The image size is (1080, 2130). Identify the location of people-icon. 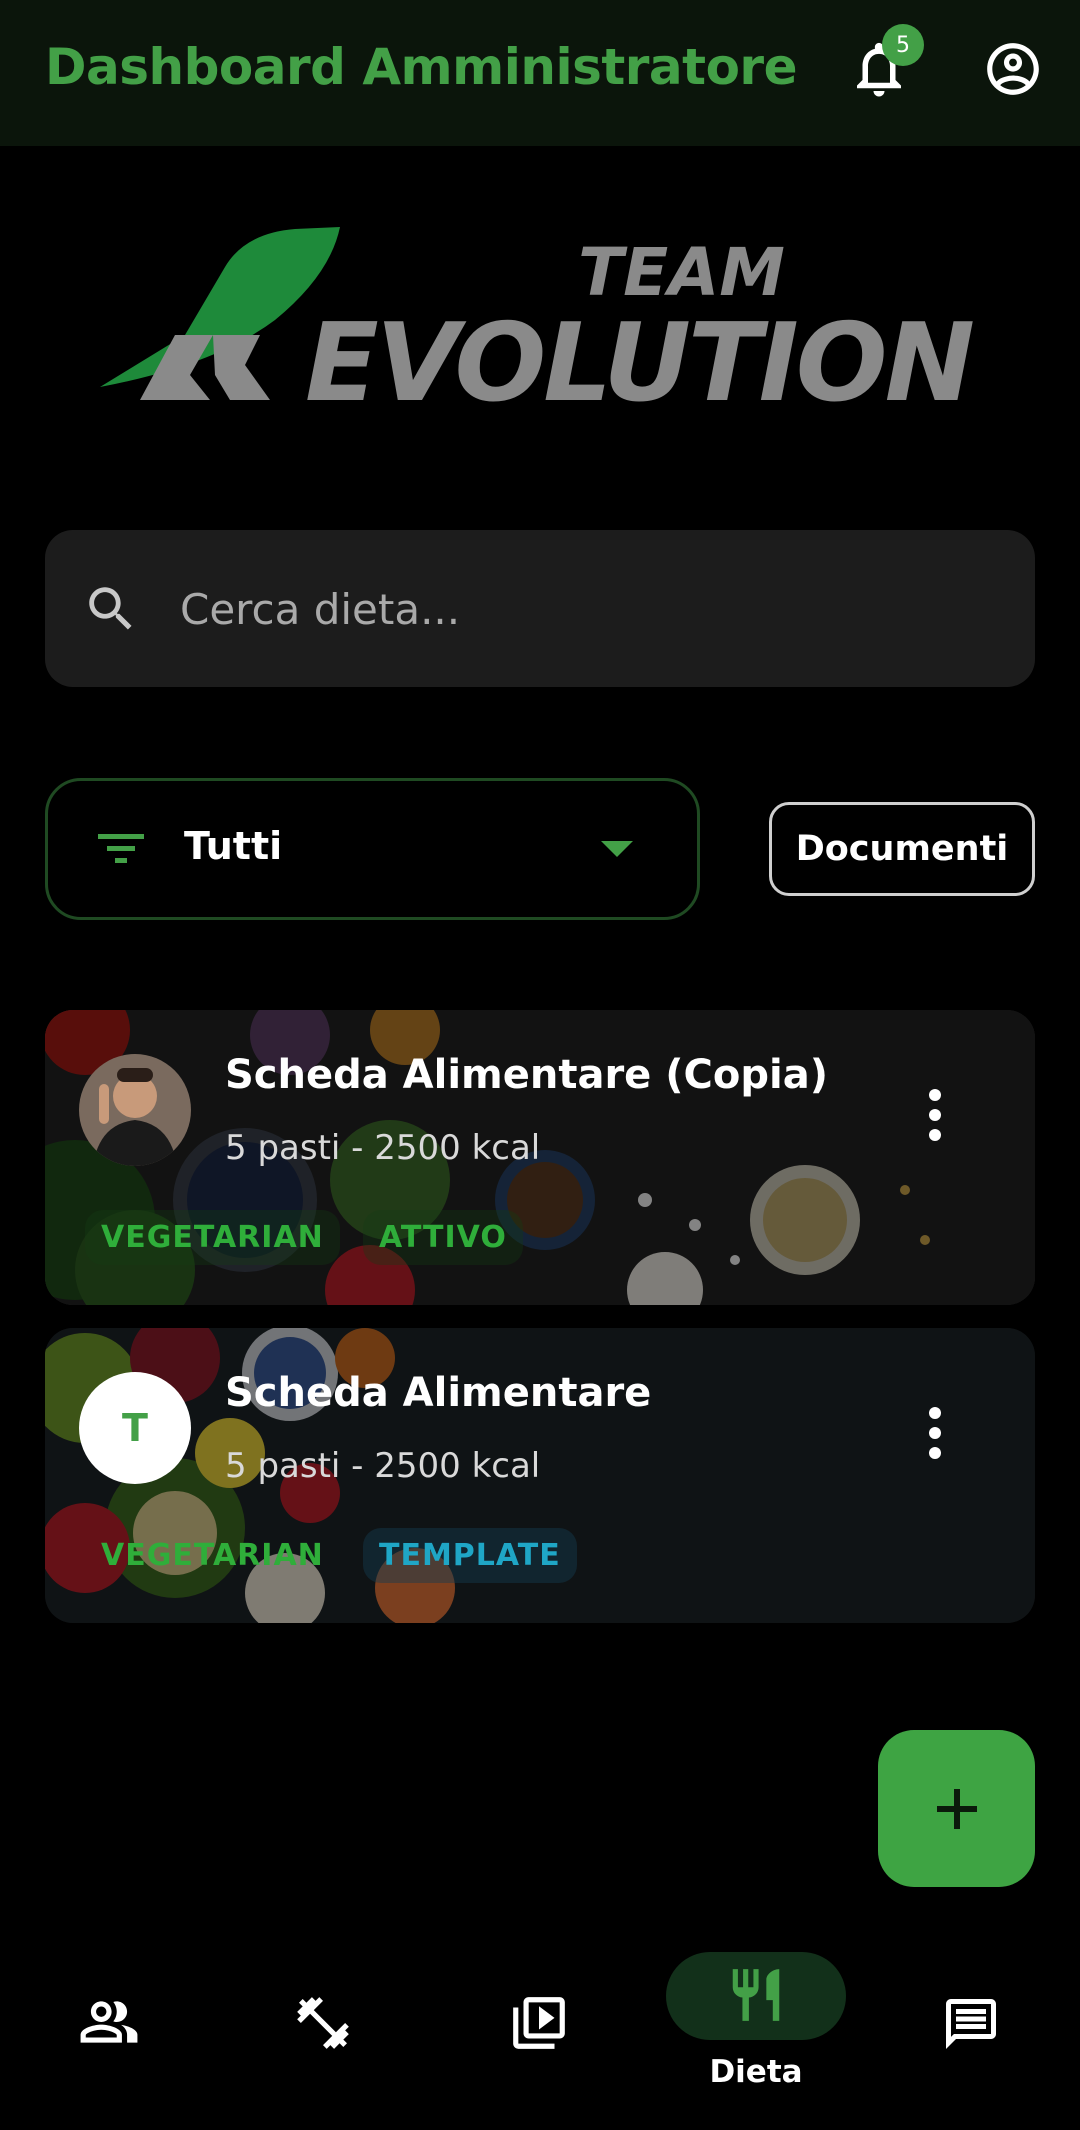
(109, 2022).